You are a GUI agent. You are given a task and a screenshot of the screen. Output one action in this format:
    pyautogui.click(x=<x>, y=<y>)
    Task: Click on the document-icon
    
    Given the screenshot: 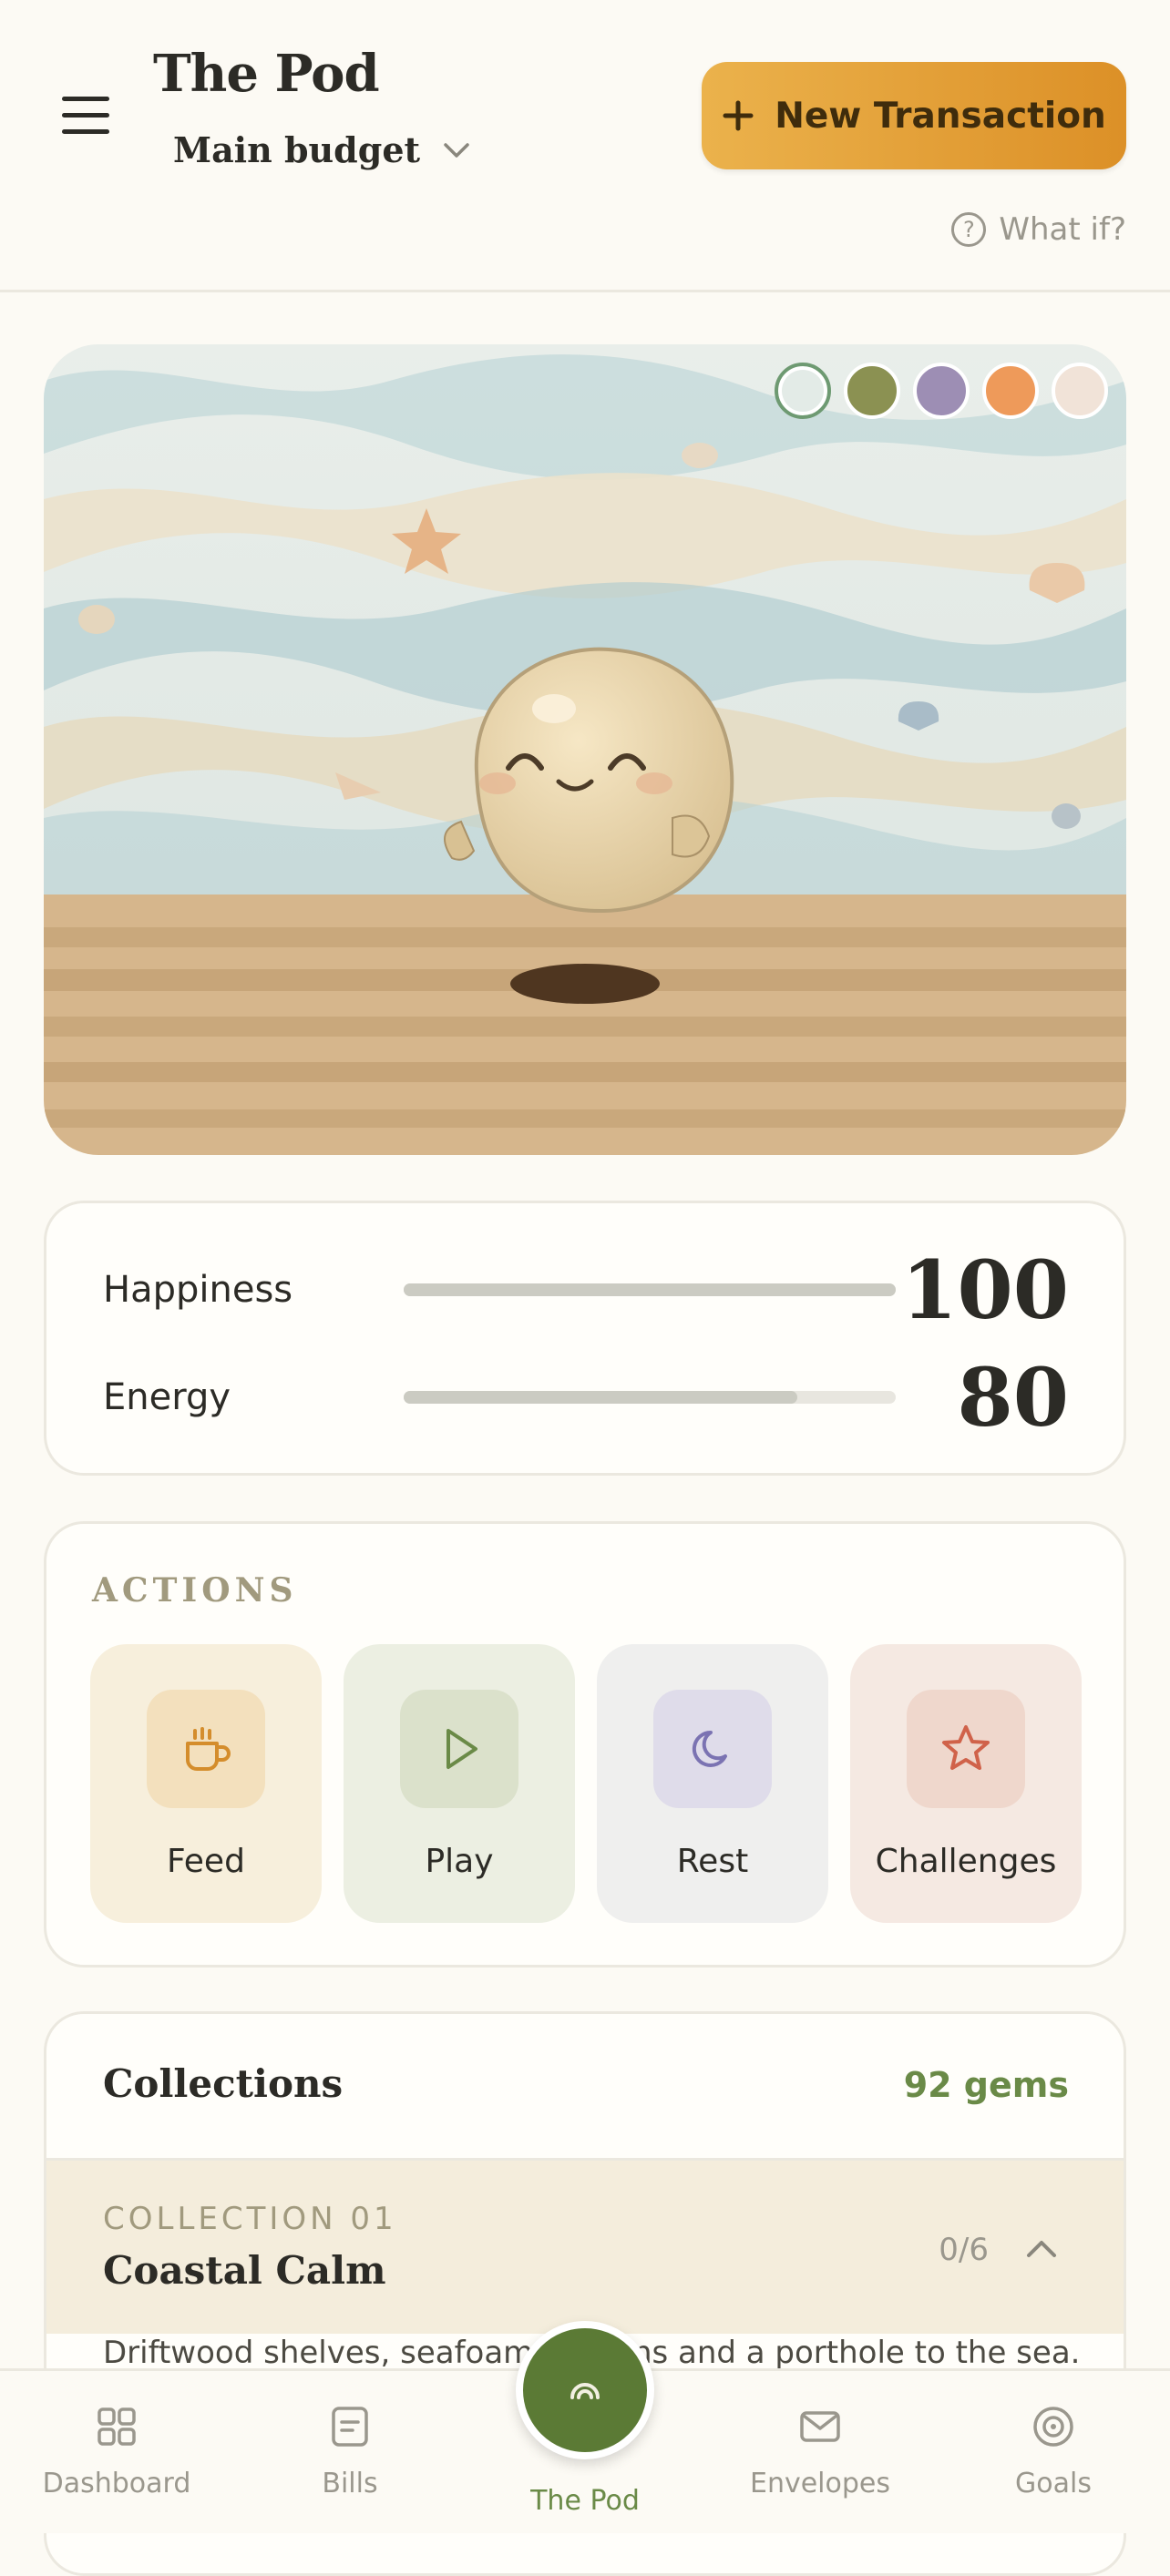 What is the action you would take?
    pyautogui.click(x=350, y=2427)
    